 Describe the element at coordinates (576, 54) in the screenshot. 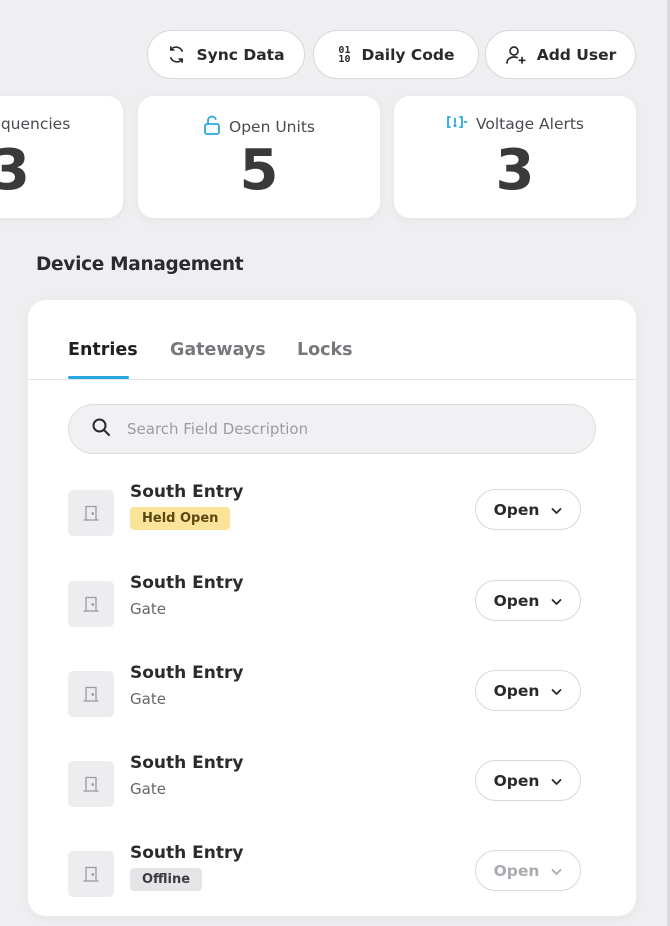

I see `add-user-label: Add User` at that location.